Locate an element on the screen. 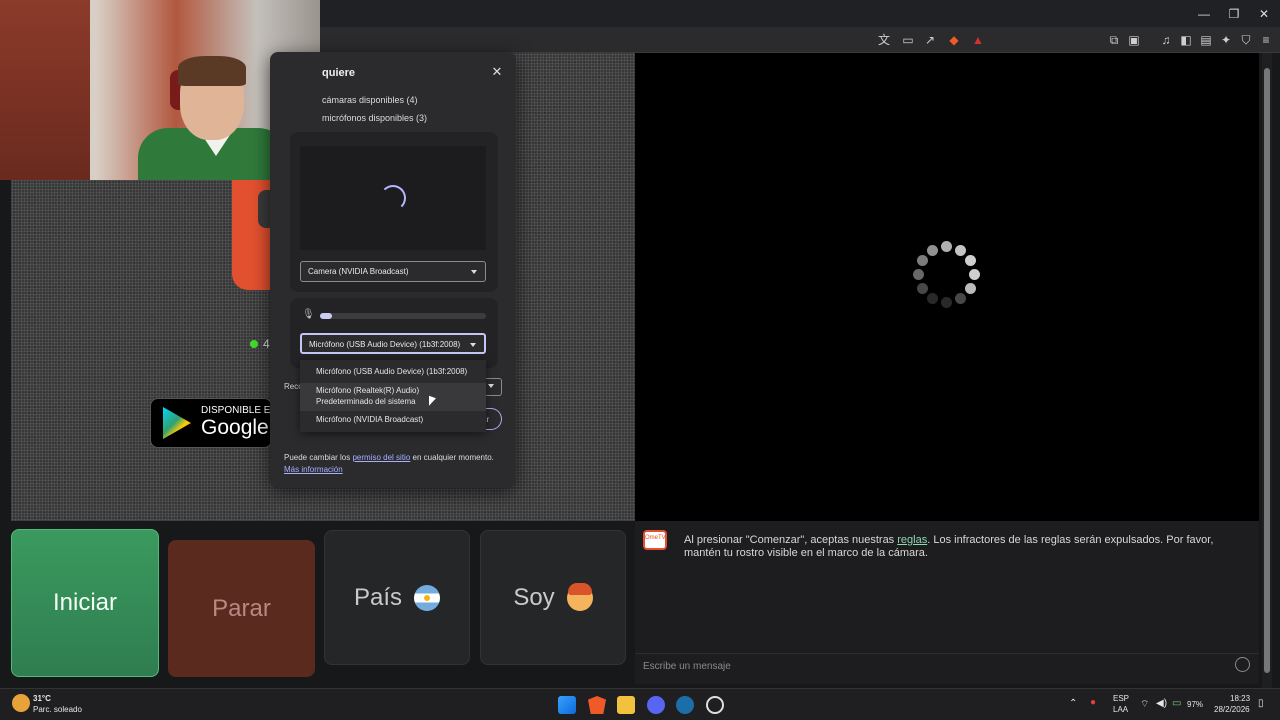 Image resolution: width=1280 pixels, height=720 pixels. windows-taskbar is located at coordinates (640, 704).